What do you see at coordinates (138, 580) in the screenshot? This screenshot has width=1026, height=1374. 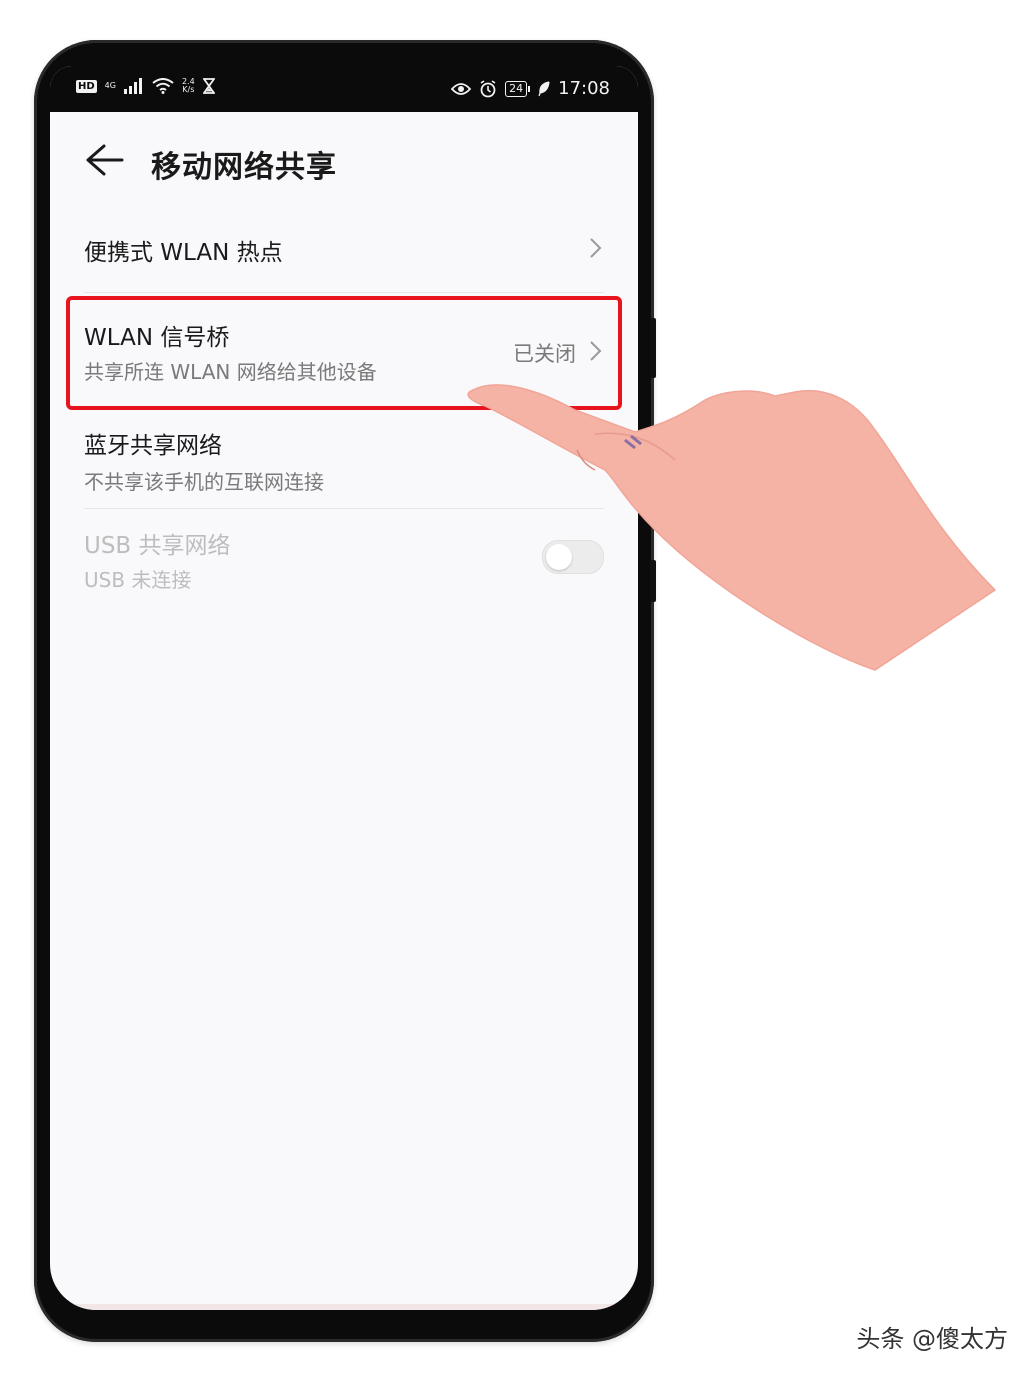 I see `usb-subtitle: USB 未连接` at bounding box center [138, 580].